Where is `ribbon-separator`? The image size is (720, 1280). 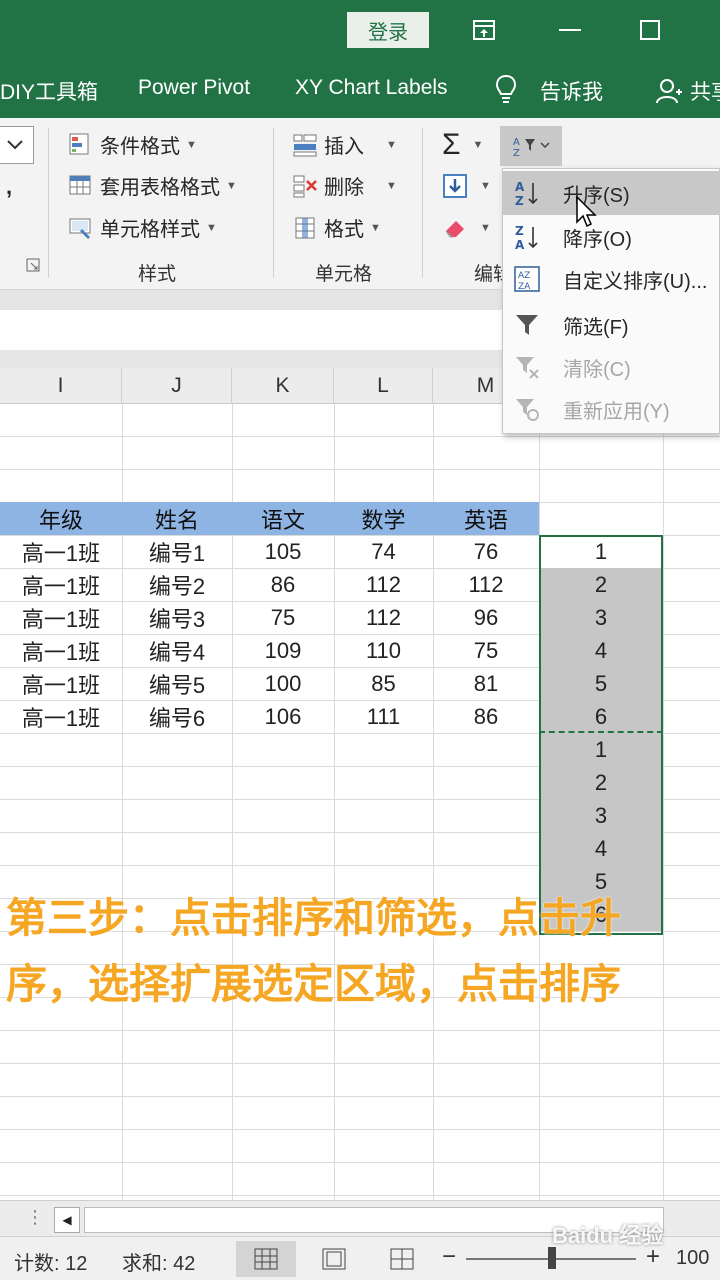
ribbon-separator is located at coordinates (48, 203).